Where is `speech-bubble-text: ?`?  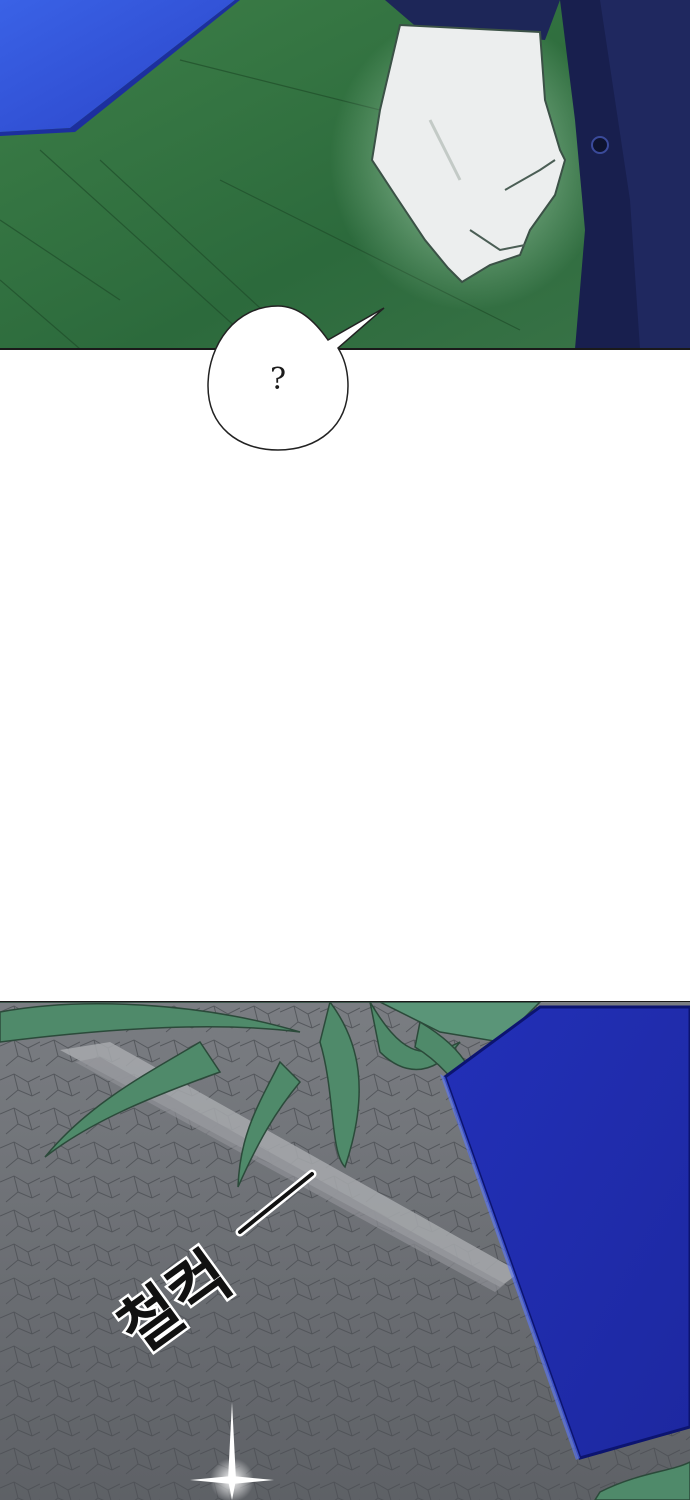 speech-bubble-text: ? is located at coordinates (278, 379).